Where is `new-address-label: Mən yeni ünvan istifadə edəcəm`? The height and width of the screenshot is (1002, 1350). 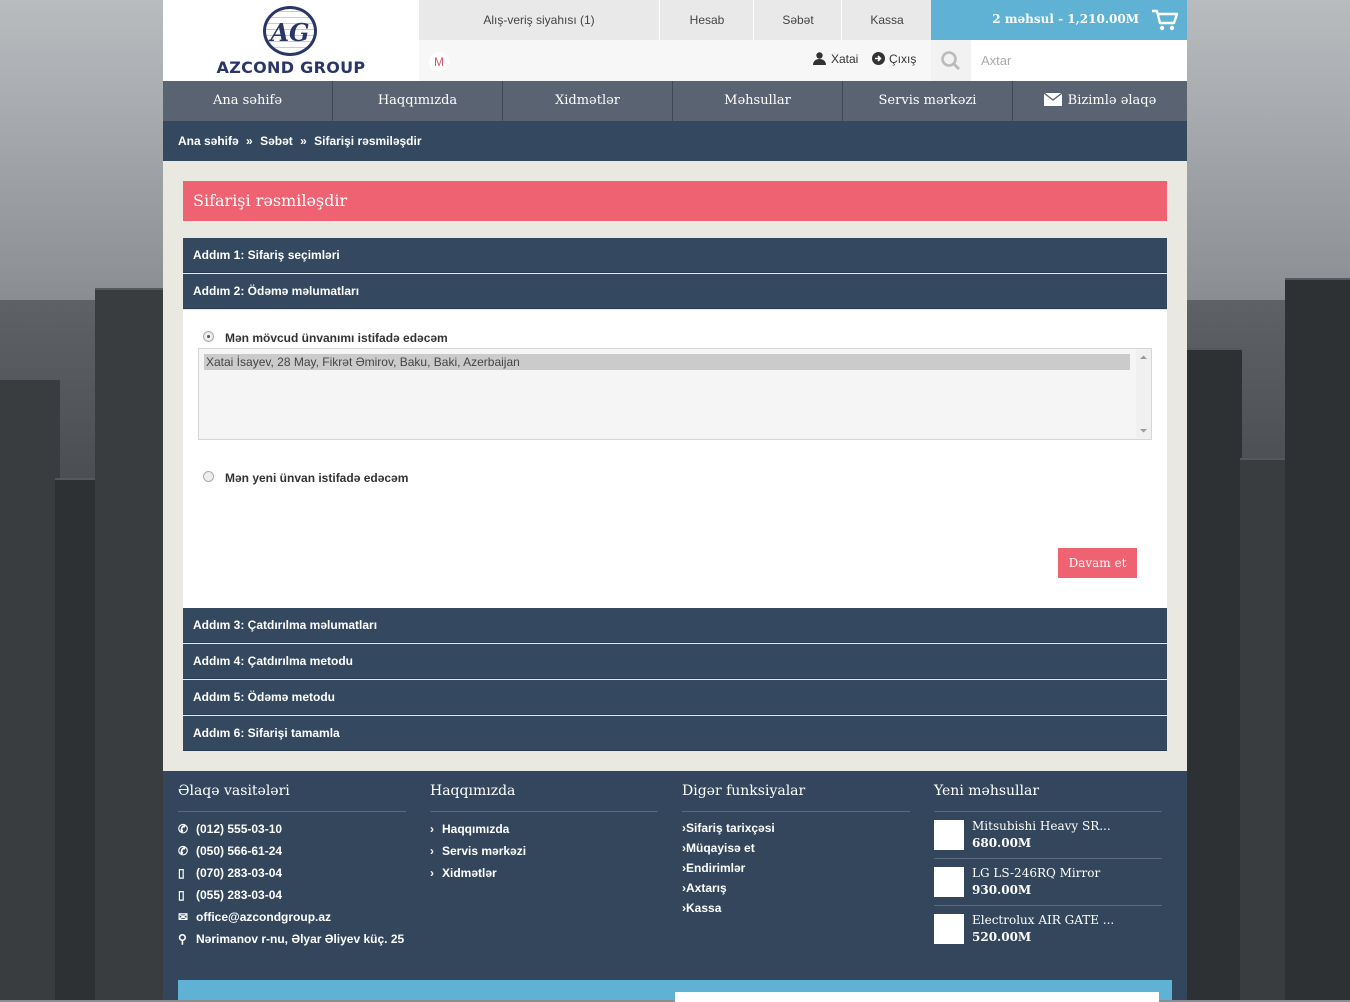 new-address-label: Mən yeni ünvan istifadə edəcəm is located at coordinates (317, 478).